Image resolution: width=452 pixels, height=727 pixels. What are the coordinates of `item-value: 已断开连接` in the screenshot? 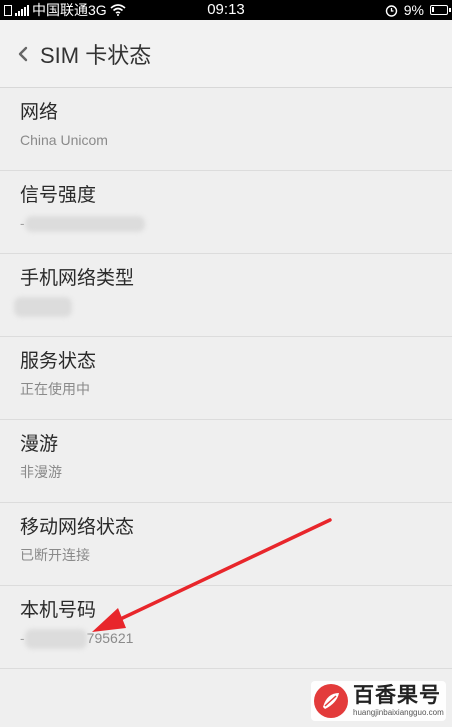 It's located at (55, 555).